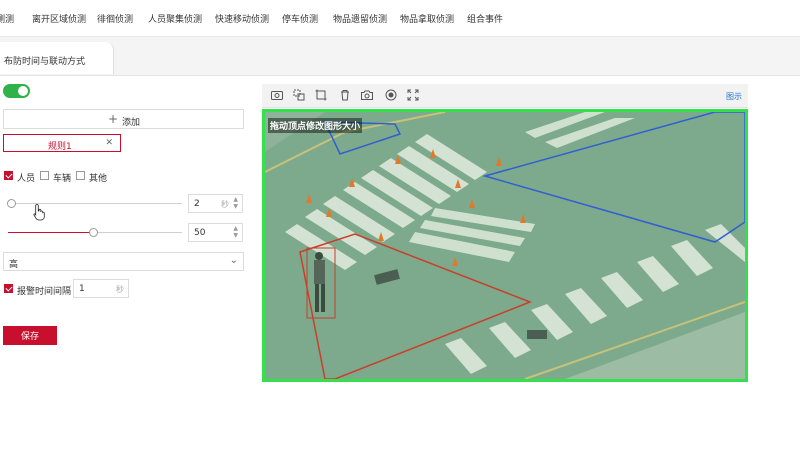 The image size is (800, 449). I want to click on nav-item-0: 测测, so click(7, 18).